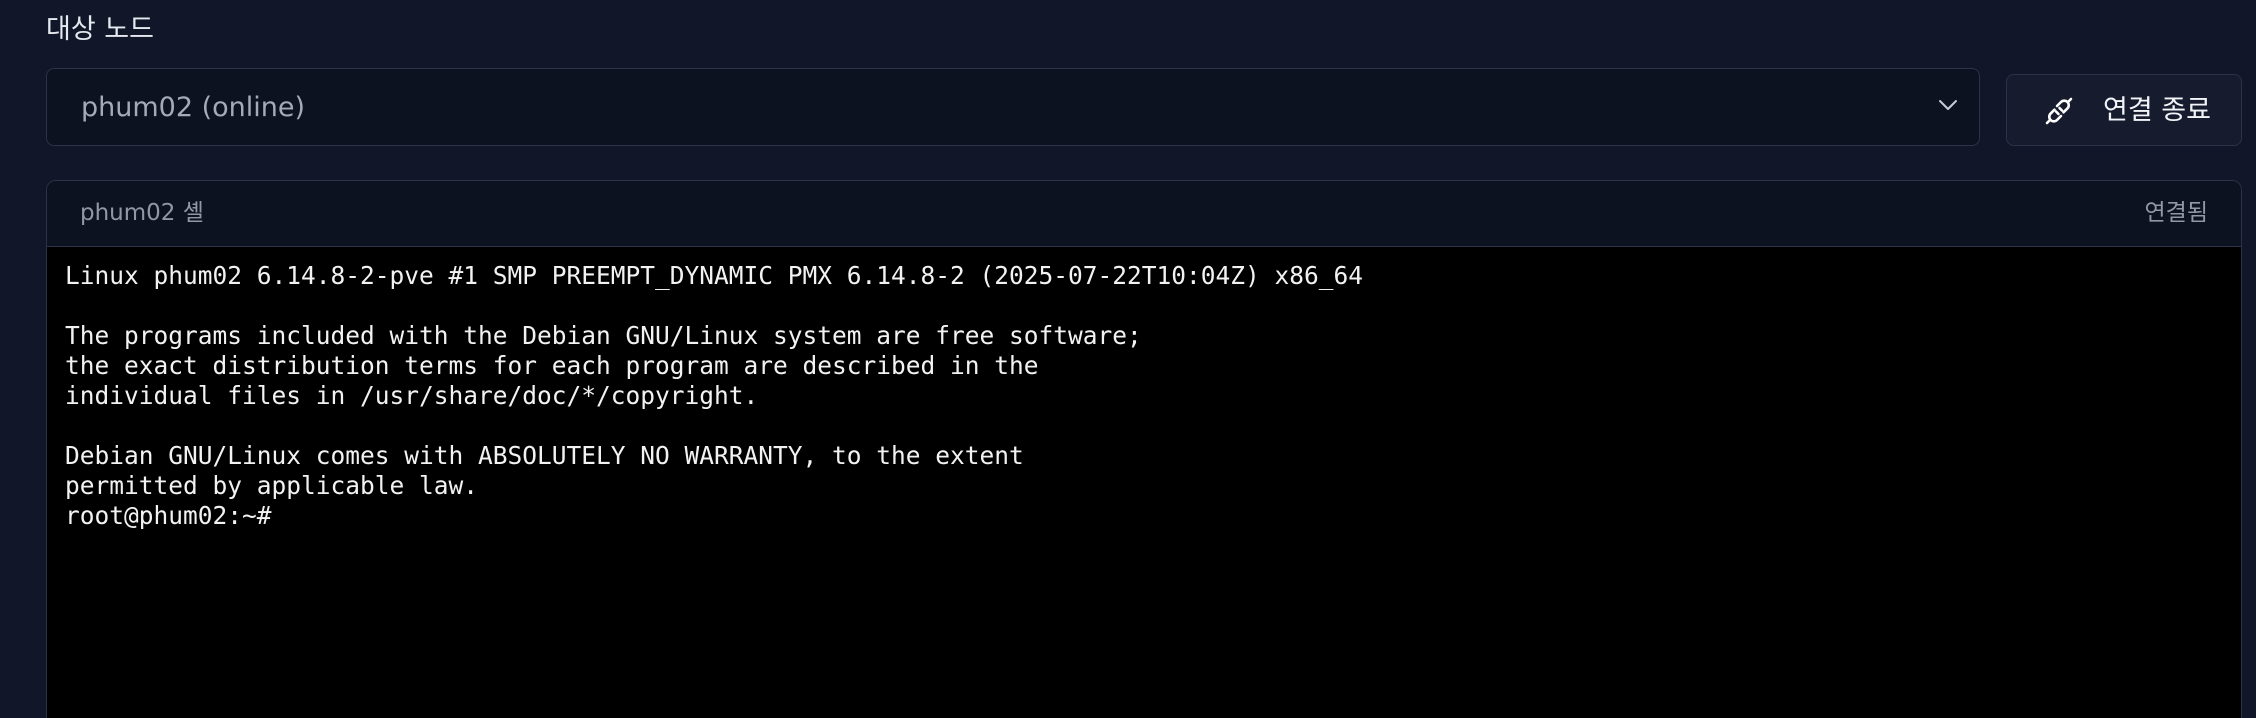  Describe the element at coordinates (142, 213) in the screenshot. I see `shell-title: phum02 셸` at that location.